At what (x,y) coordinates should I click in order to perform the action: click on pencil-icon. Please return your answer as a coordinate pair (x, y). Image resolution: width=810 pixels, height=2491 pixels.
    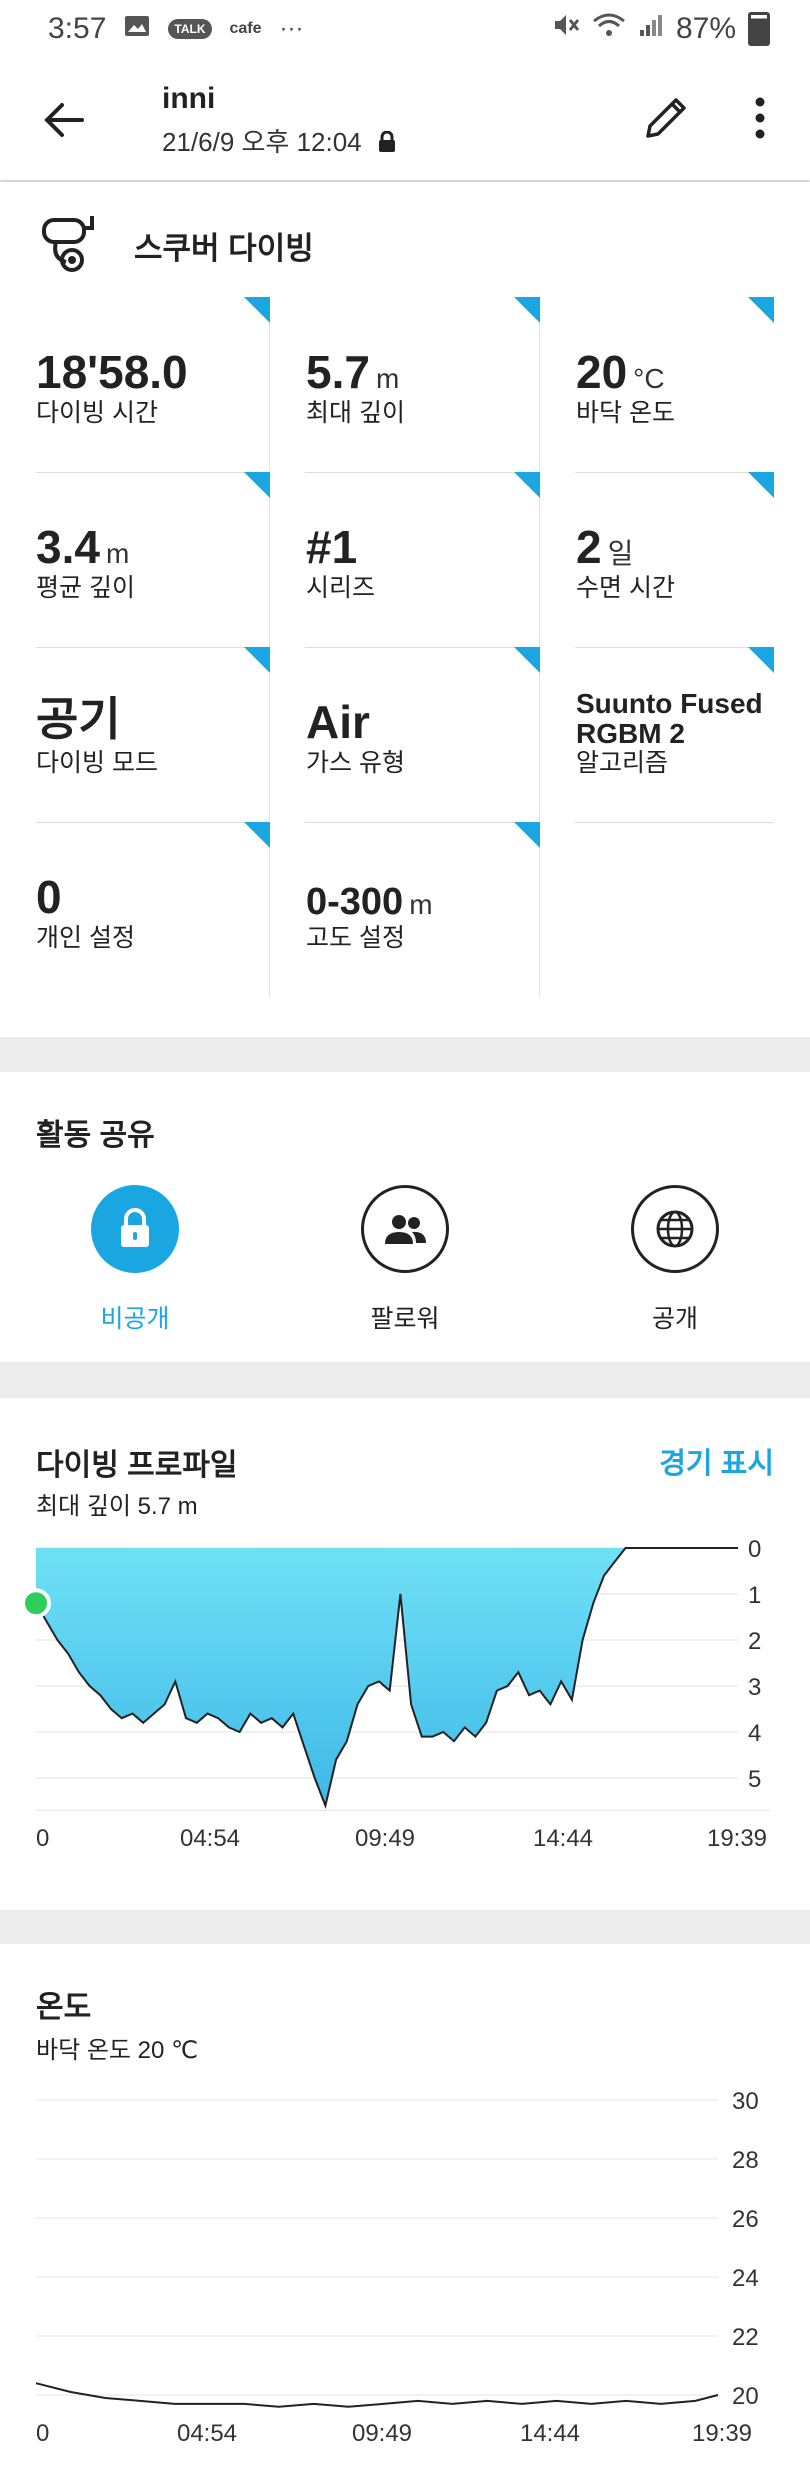
    Looking at the image, I should click on (666, 118).